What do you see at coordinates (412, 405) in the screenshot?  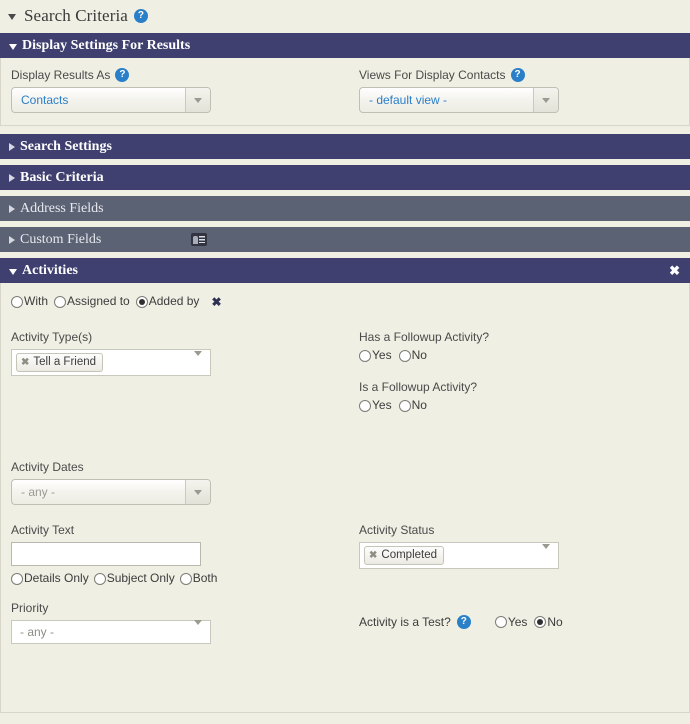 I see `radio-is-followup-no: No` at bounding box center [412, 405].